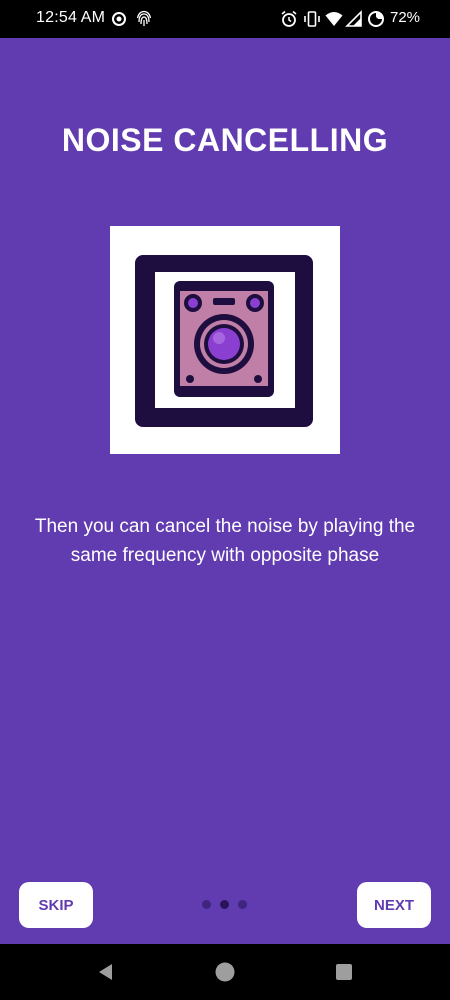 The width and height of the screenshot is (450, 1000). I want to click on speaker-icon, so click(224, 341).